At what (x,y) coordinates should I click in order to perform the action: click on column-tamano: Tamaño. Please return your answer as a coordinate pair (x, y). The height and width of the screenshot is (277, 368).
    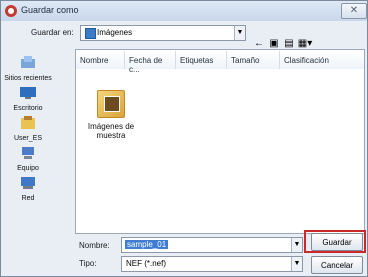
    Looking at the image, I should click on (253, 60).